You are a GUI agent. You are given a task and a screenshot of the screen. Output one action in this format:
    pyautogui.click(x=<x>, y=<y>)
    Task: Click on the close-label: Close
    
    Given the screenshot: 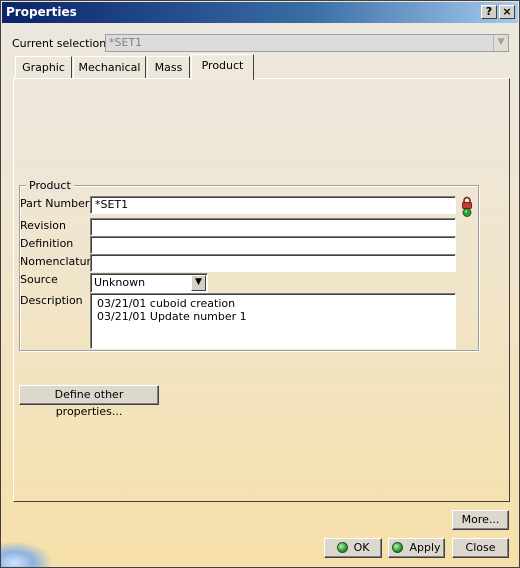 What is the action you would take?
    pyautogui.click(x=480, y=547)
    